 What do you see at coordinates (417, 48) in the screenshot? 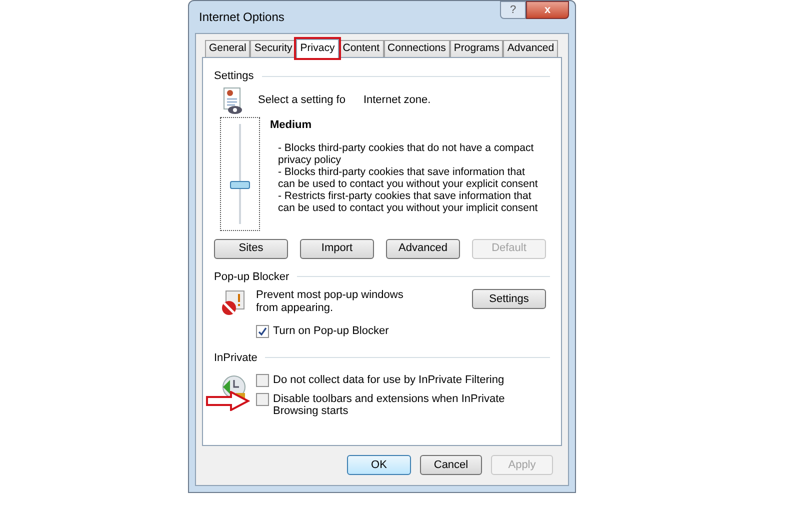
I see `tab: Connections` at bounding box center [417, 48].